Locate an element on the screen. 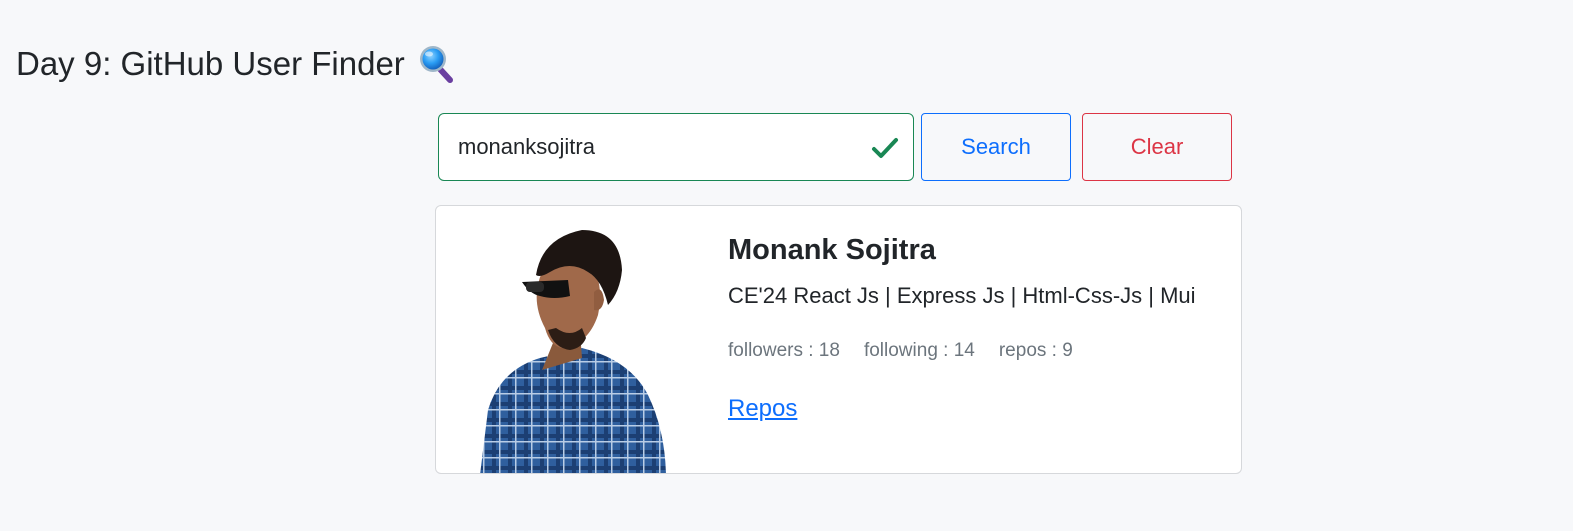 This screenshot has width=1573, height=531. checkmark-icon is located at coordinates (885, 148).